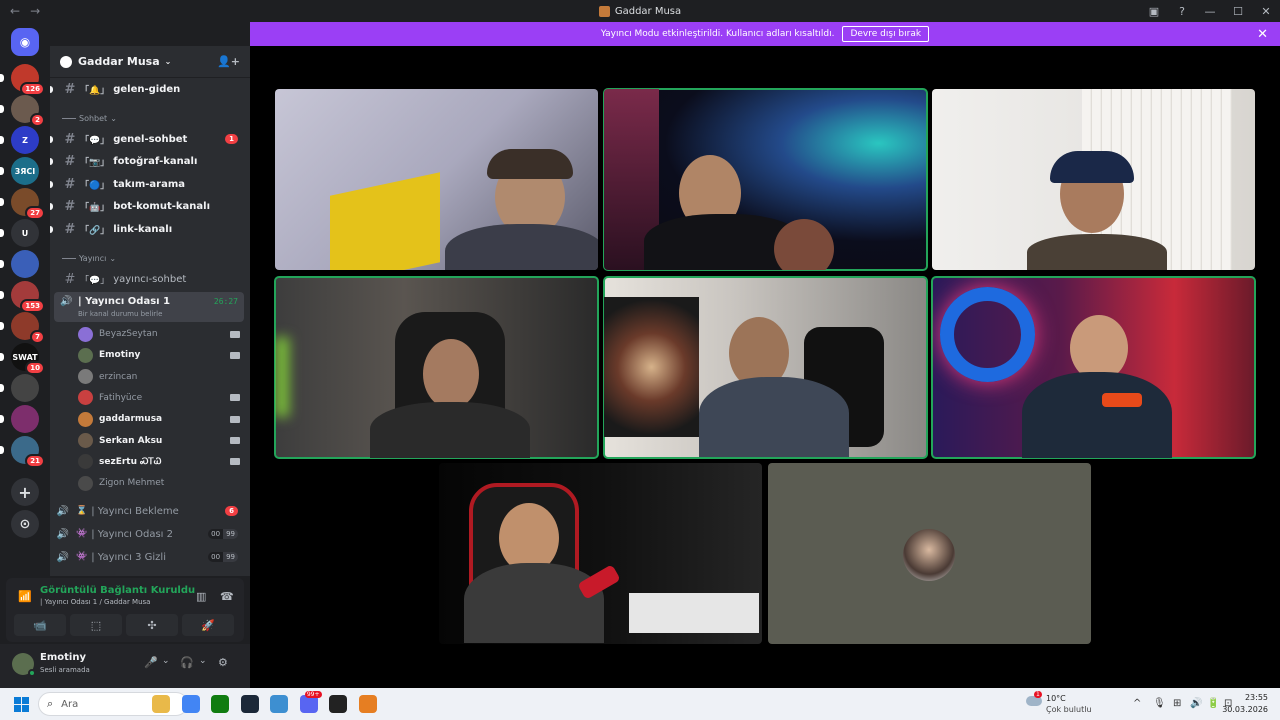 This screenshot has width=1280, height=720. What do you see at coordinates (208, 625) in the screenshot?
I see `soundboard-button: 🚀` at bounding box center [208, 625].